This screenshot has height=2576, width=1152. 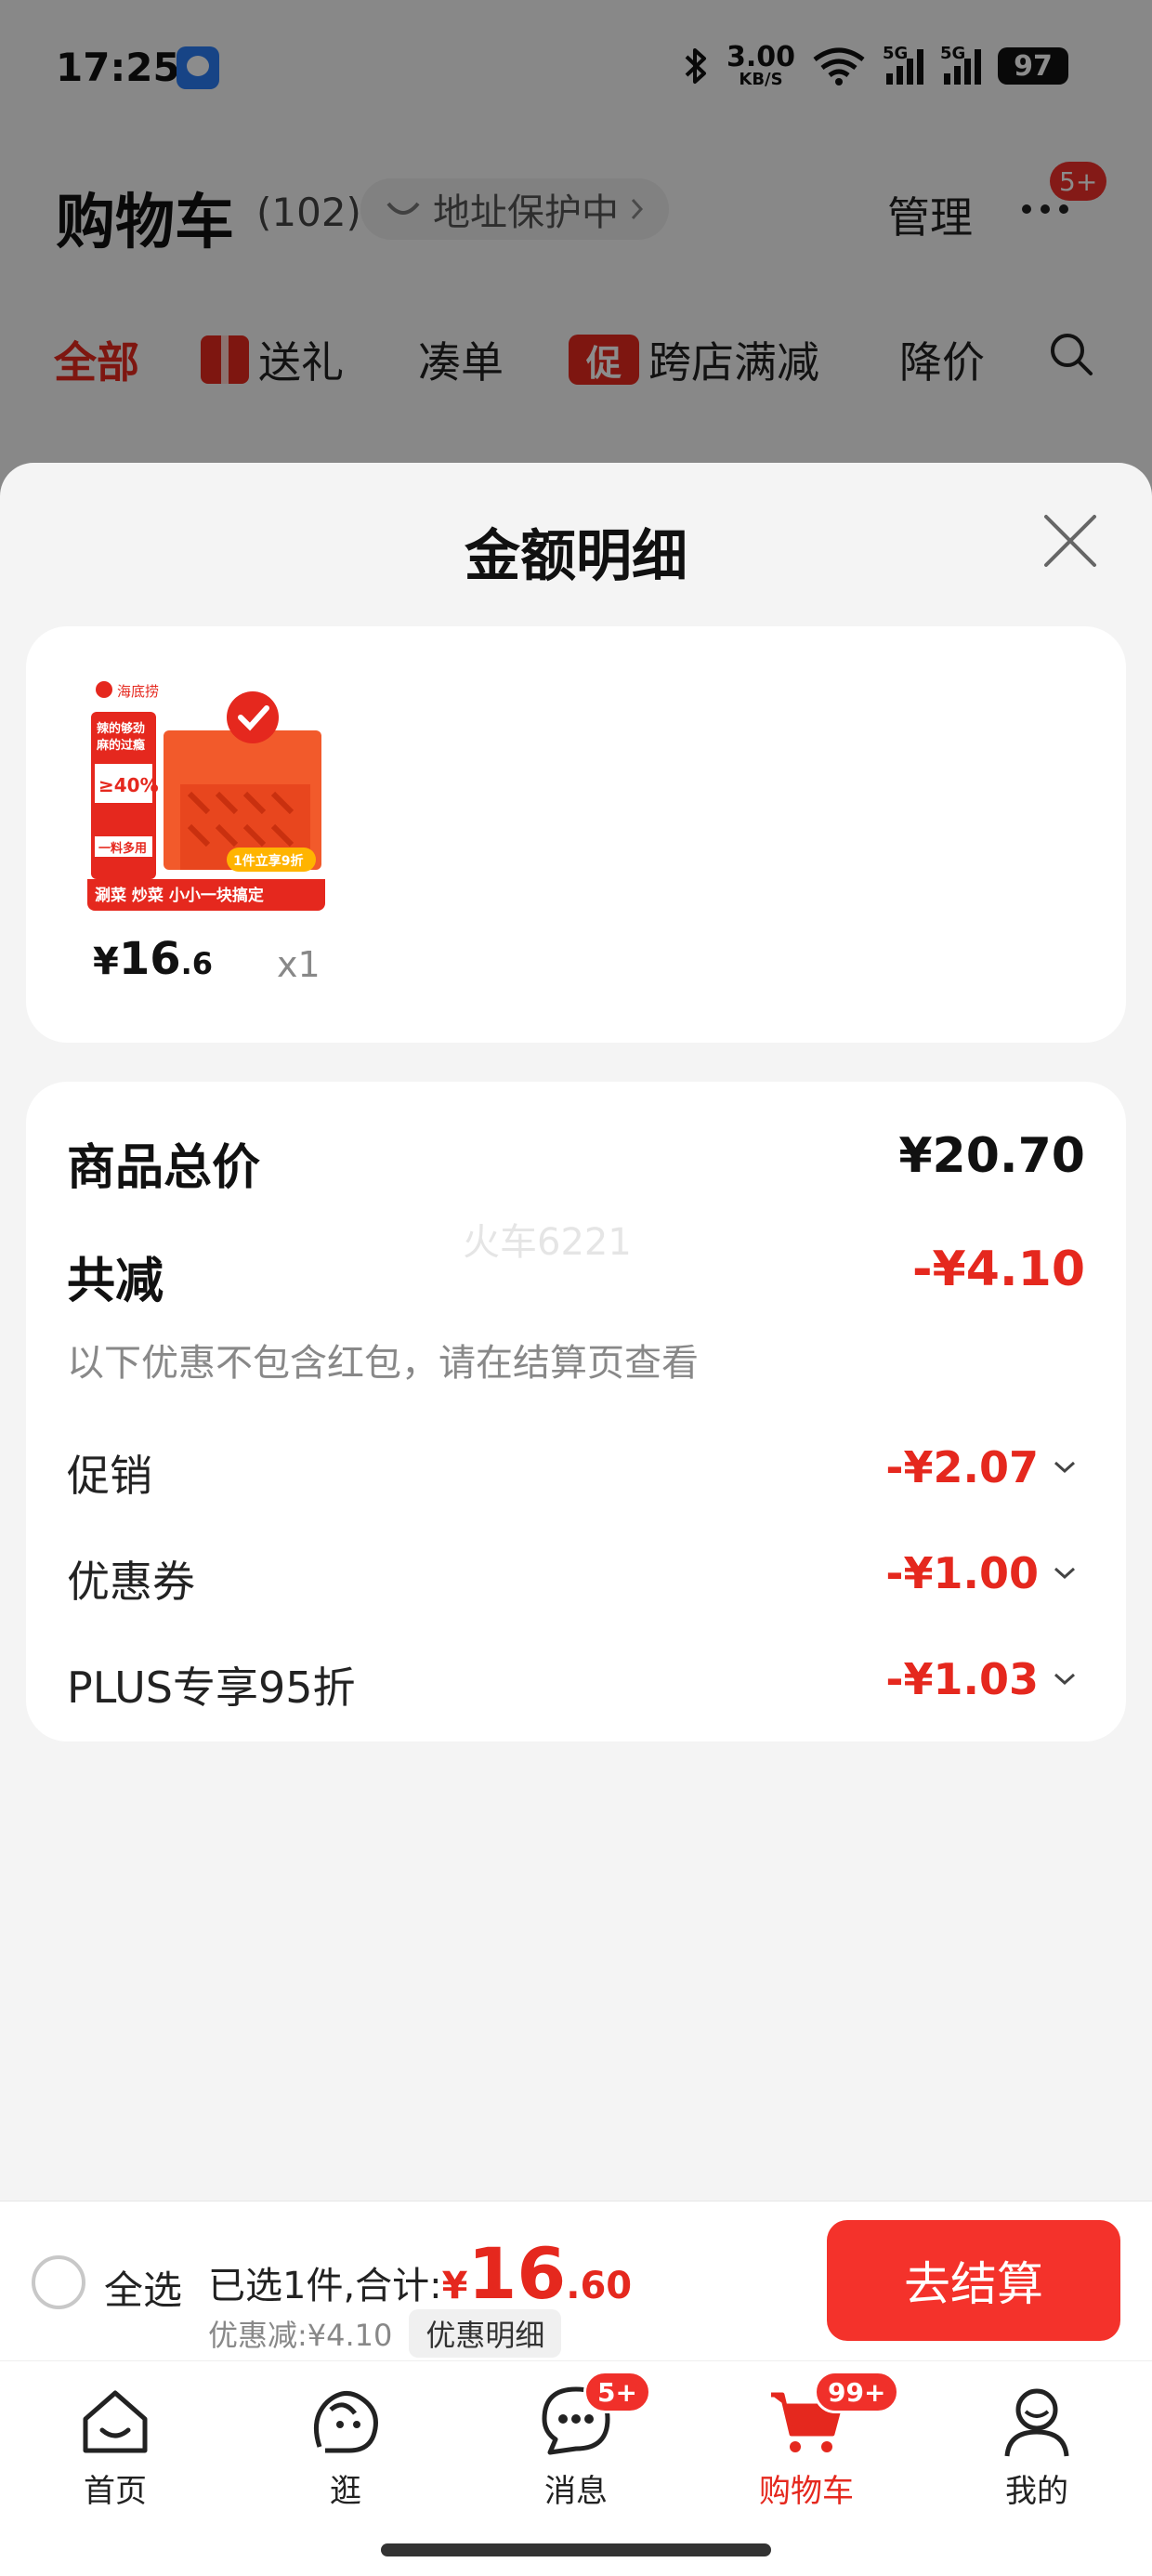 I want to click on tab-profile: 我的, so click(x=1037, y=2456).